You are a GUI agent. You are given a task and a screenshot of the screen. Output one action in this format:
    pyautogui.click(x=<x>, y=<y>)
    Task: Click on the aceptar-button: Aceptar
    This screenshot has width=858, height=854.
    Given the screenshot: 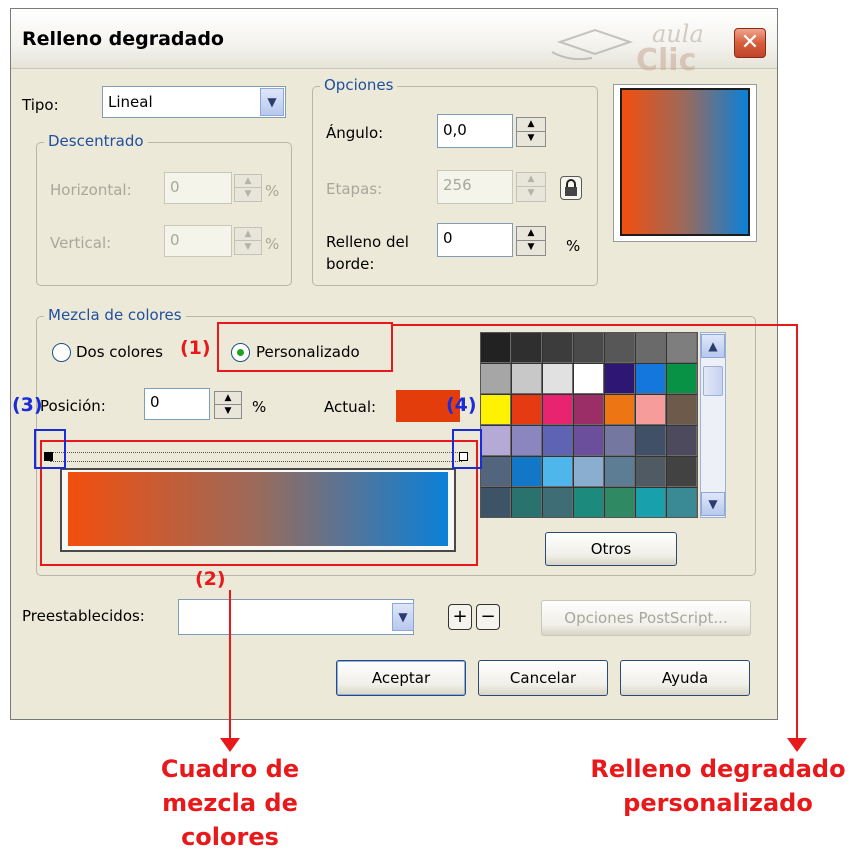 What is the action you would take?
    pyautogui.click(x=401, y=678)
    